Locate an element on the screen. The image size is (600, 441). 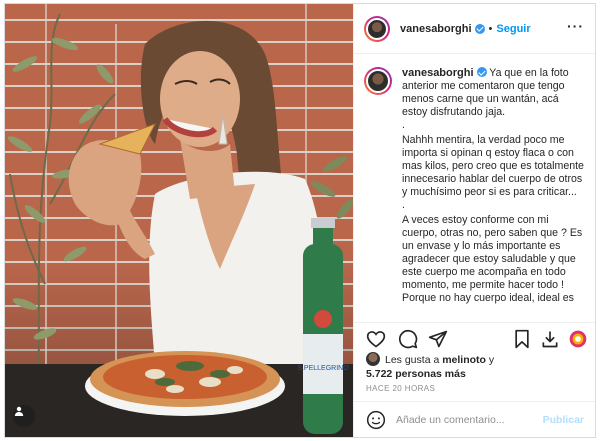
paper-plane-icon is located at coordinates (438, 339).